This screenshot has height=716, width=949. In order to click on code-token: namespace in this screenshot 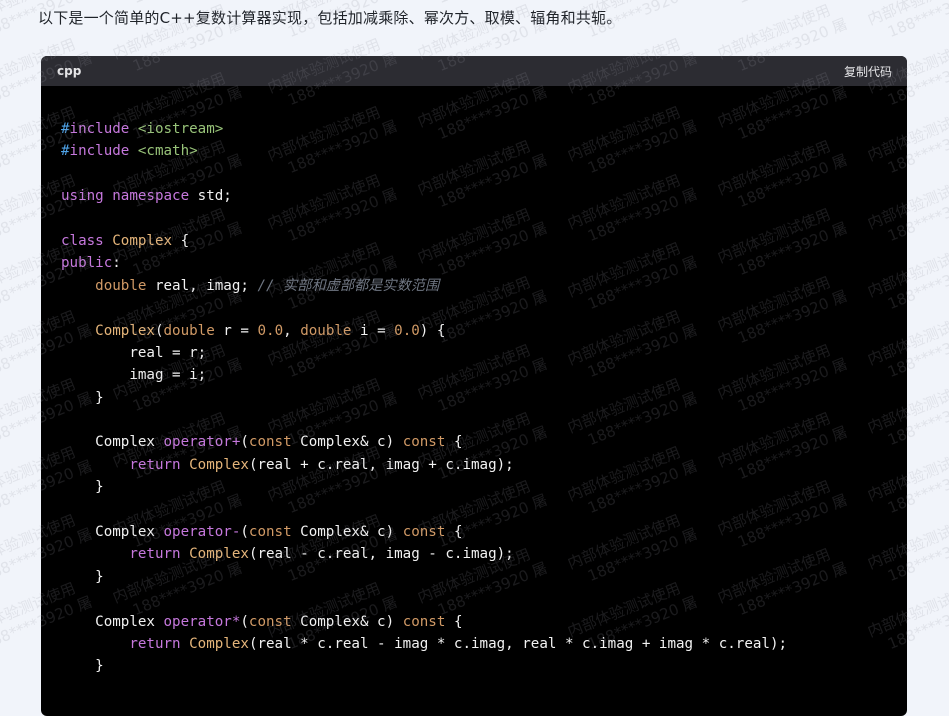, I will do `click(151, 196)`.